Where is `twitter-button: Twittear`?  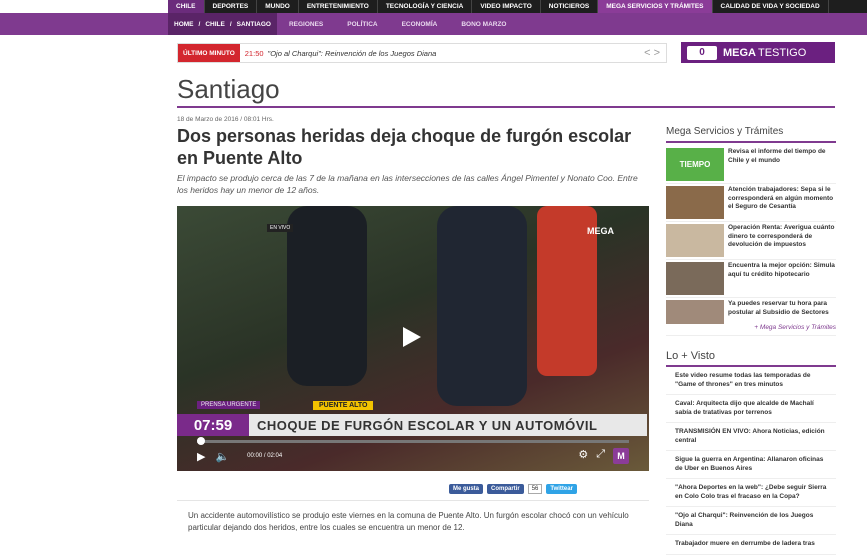 twitter-button: Twittear is located at coordinates (561, 489).